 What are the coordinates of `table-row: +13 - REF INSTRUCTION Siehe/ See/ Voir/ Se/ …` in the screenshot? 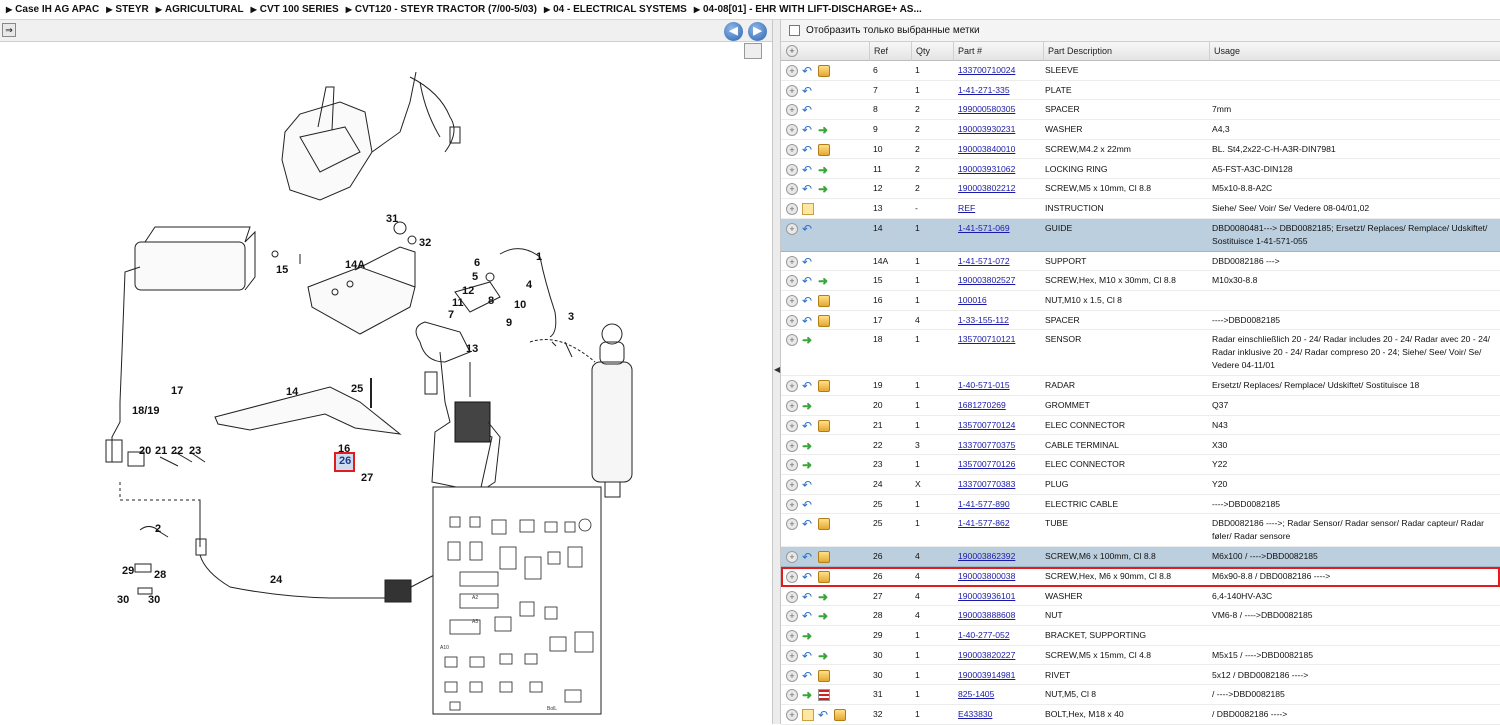 It's located at (1140, 209).